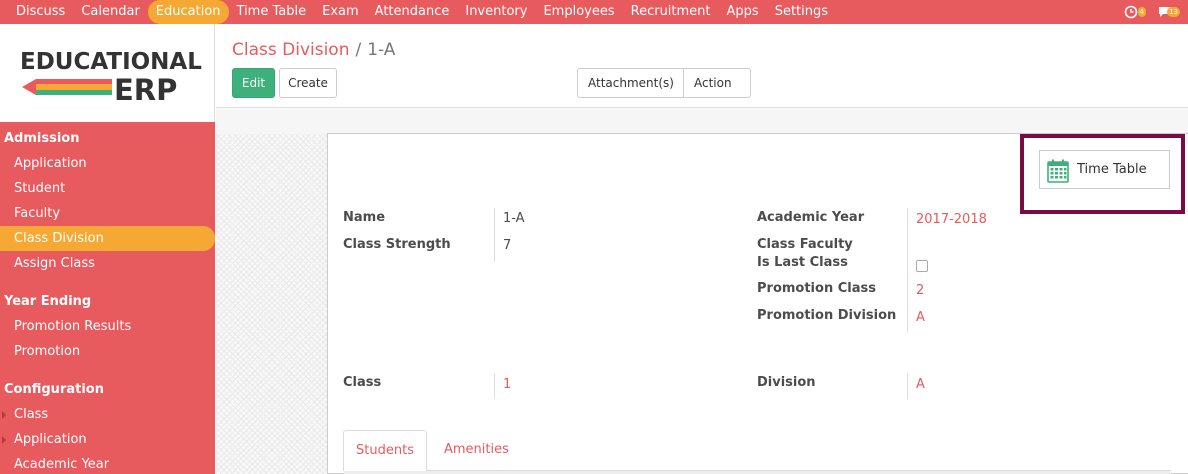 The height and width of the screenshot is (474, 1188). I want to click on menu-inventory: Inventory, so click(496, 12).